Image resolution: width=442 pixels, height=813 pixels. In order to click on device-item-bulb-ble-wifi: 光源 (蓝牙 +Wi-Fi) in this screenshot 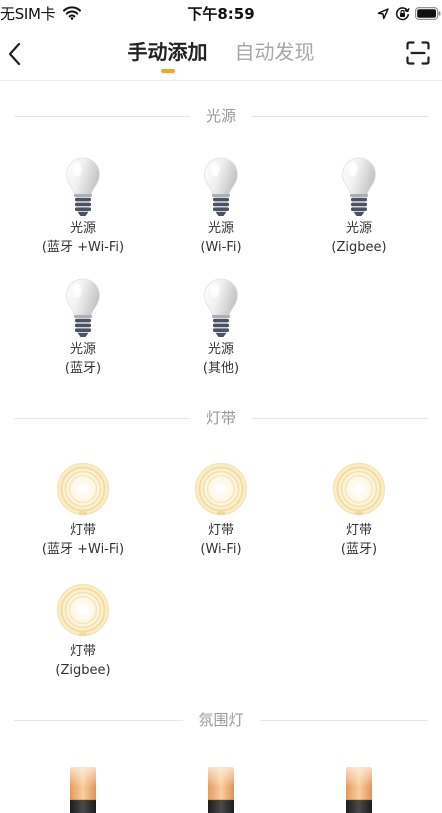, I will do `click(83, 206)`.